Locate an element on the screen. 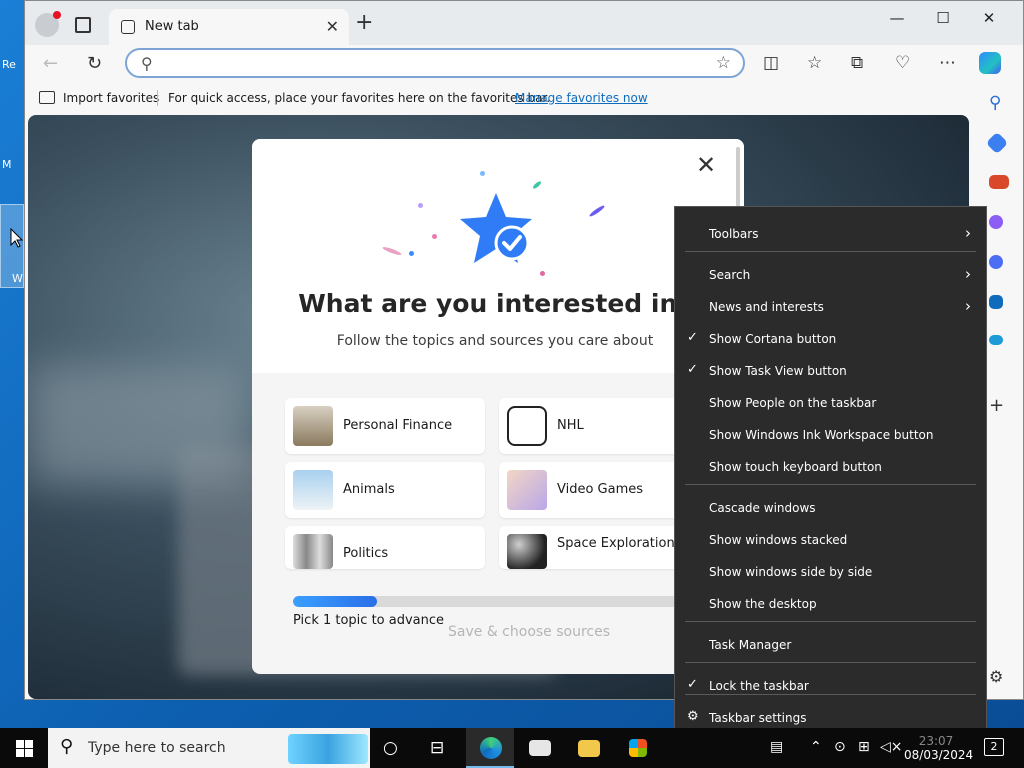 This screenshot has width=1024, height=768. topic-politics: Politics is located at coordinates (385, 547).